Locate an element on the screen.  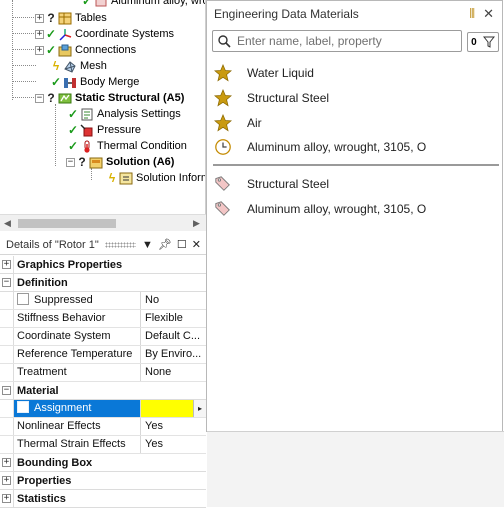
tree-item-tables: + ? Tables is located at coordinates (71, 18).